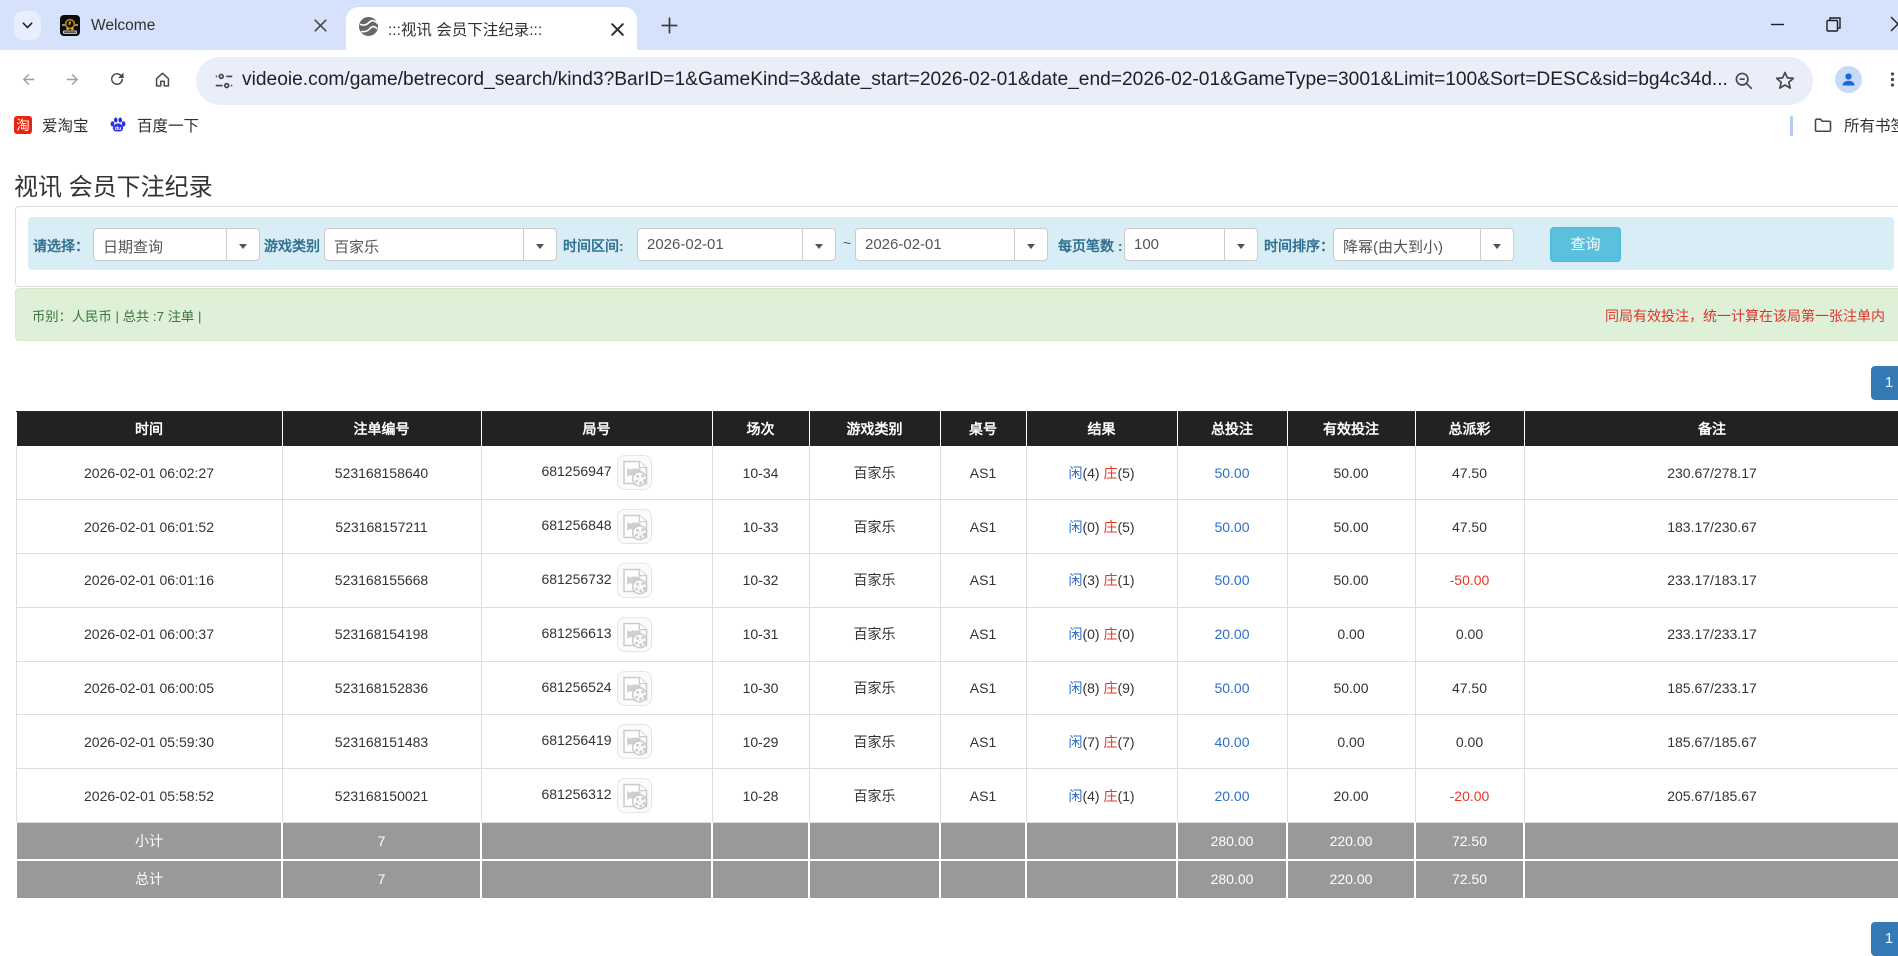 This screenshot has width=1898, height=956. I want to click on svg-text: 淘, so click(23, 125).